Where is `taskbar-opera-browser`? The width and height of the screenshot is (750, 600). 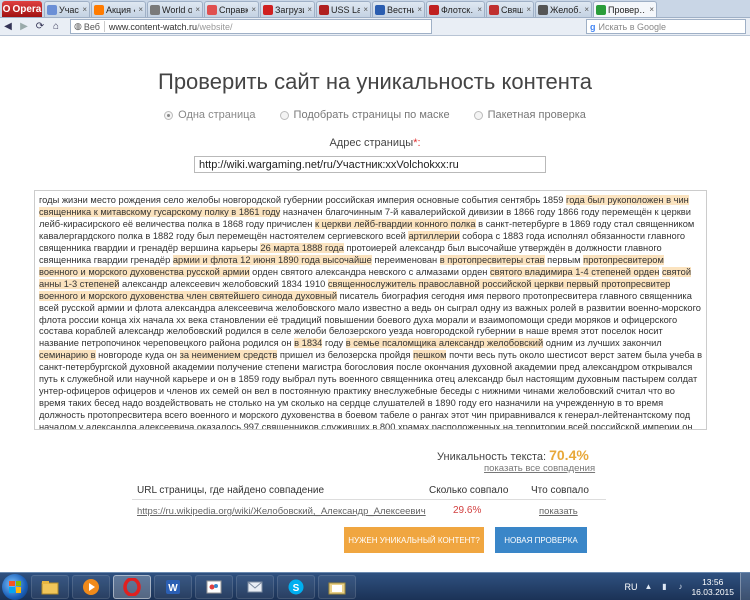
taskbar-opera-browser is located at coordinates (132, 586).